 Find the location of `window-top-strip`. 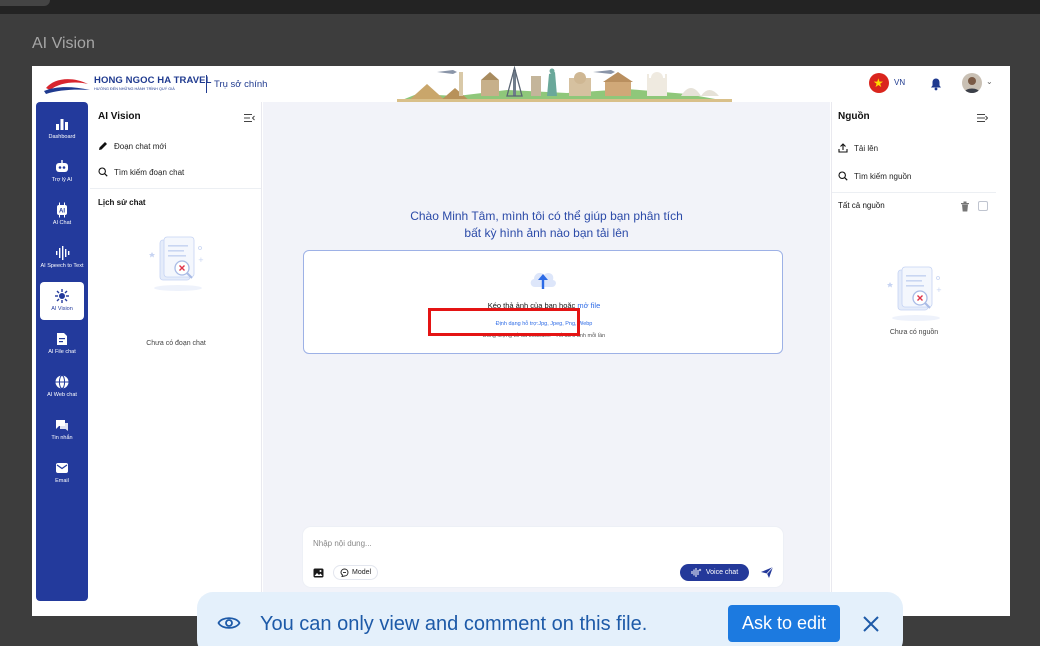

window-top-strip is located at coordinates (520, 7).